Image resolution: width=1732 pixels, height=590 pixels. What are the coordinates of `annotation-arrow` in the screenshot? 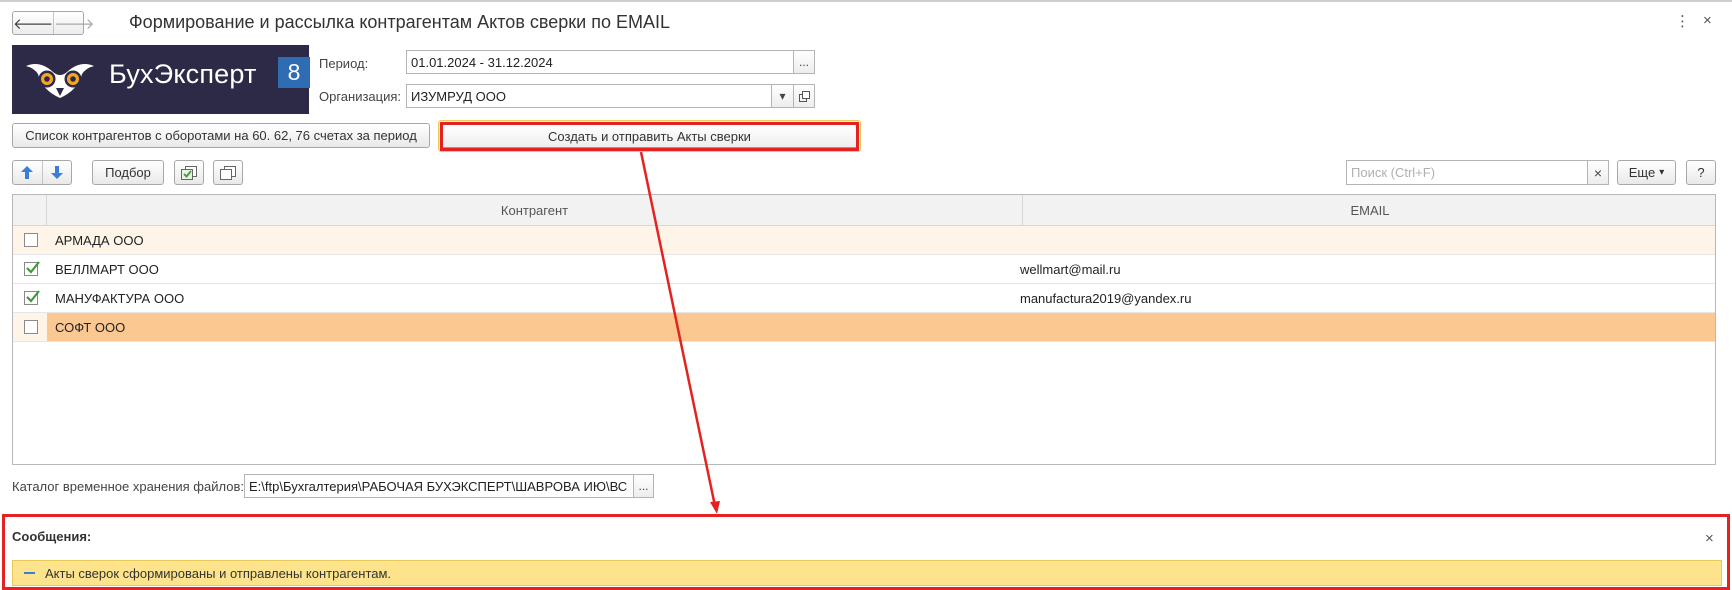 It's located at (679, 332).